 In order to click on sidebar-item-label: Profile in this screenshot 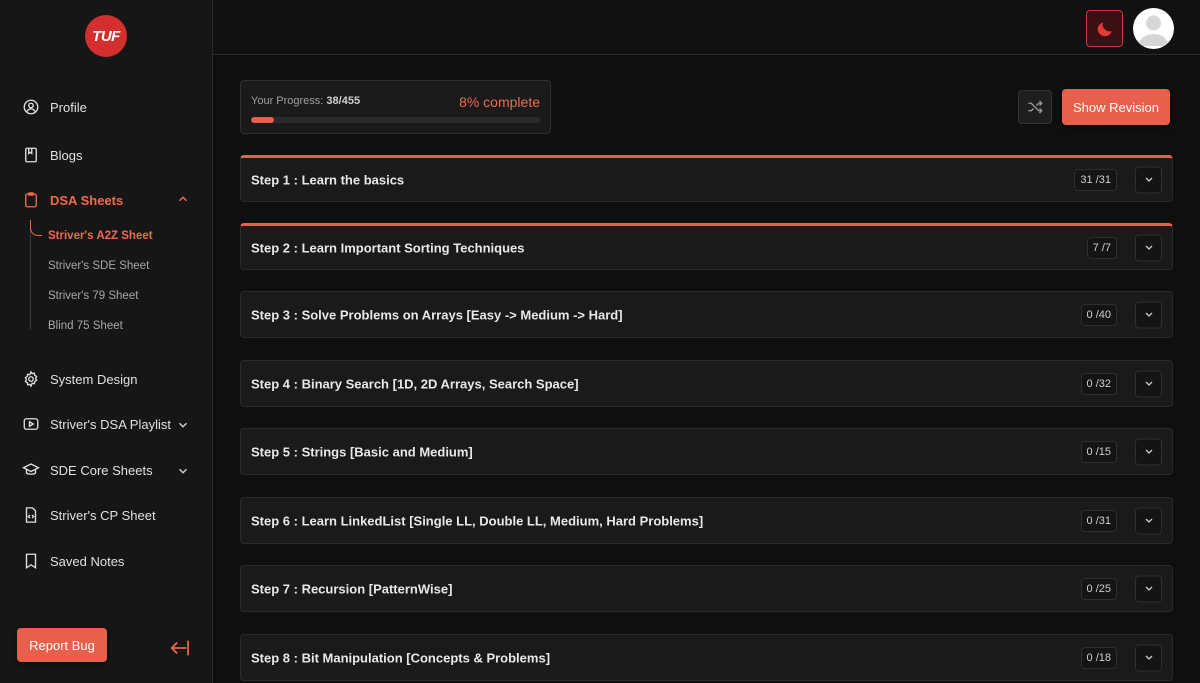, I will do `click(68, 107)`.